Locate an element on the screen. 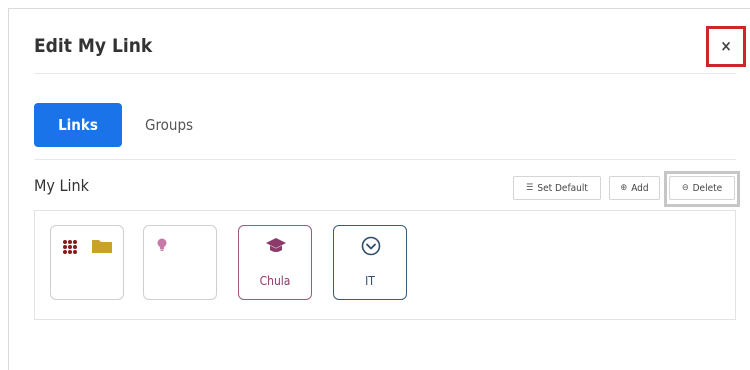 Image resolution: width=750 pixels, height=370 pixels. graduation-cap-icon is located at coordinates (276, 245).